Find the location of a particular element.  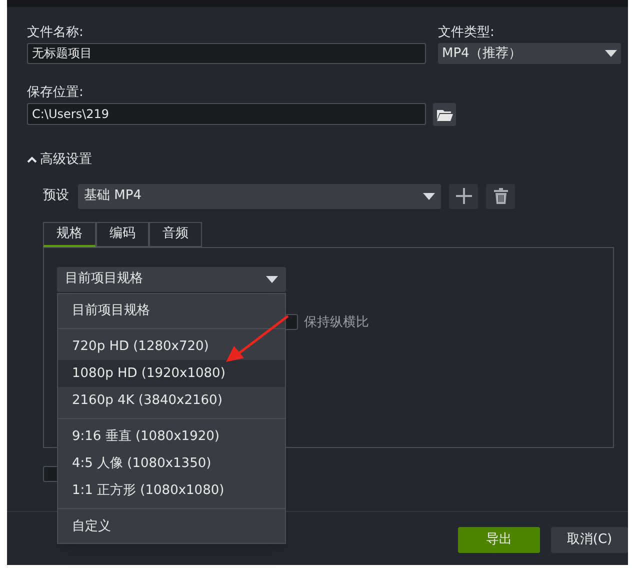

browse-folder-button is located at coordinates (444, 114).